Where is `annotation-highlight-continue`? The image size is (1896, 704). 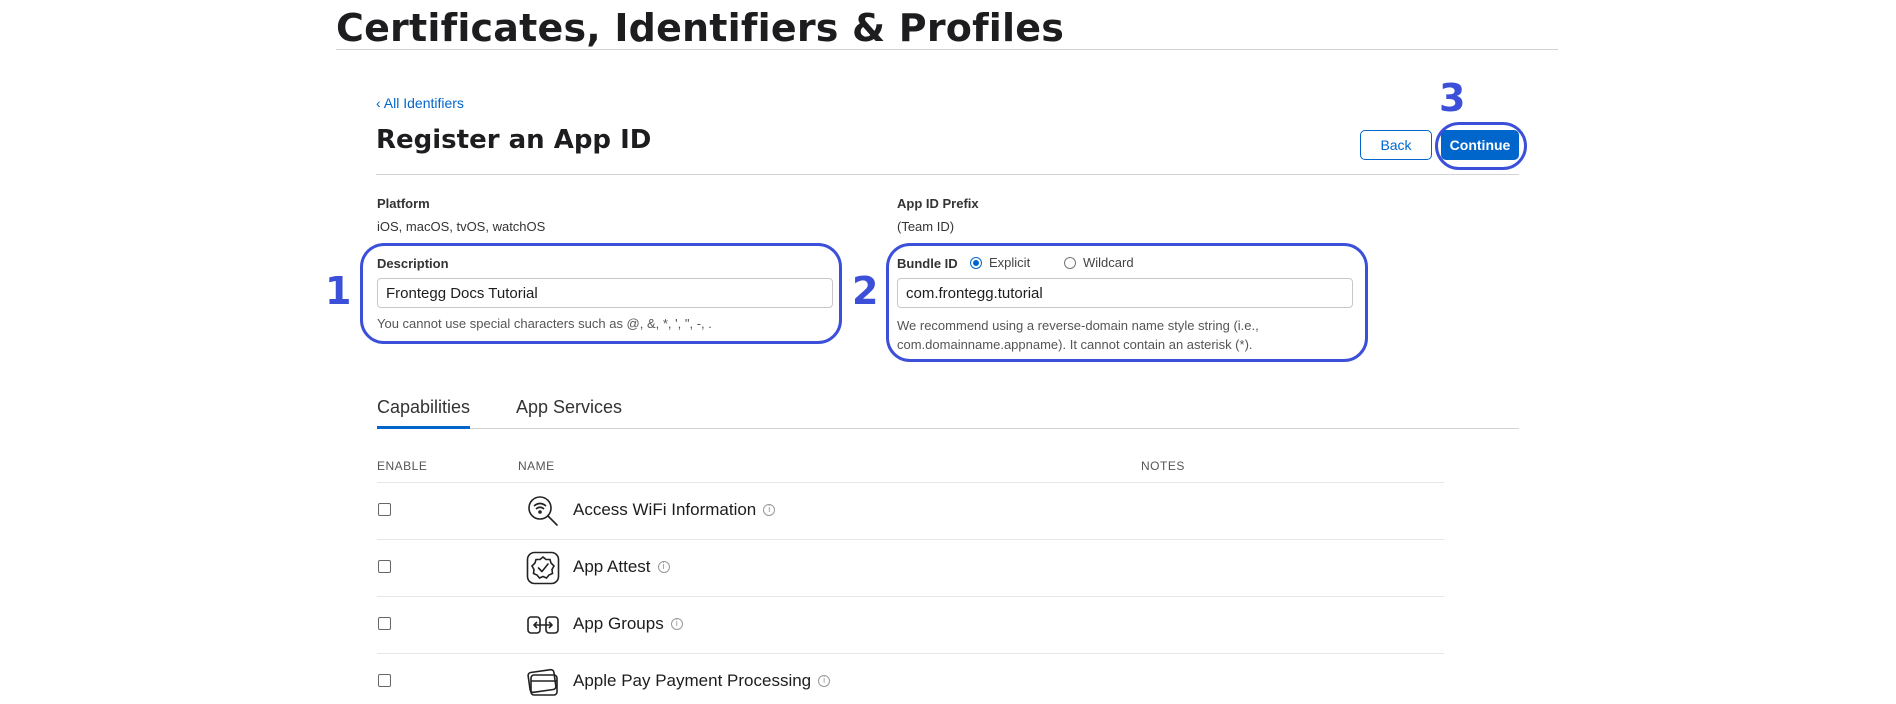 annotation-highlight-continue is located at coordinates (1481, 146).